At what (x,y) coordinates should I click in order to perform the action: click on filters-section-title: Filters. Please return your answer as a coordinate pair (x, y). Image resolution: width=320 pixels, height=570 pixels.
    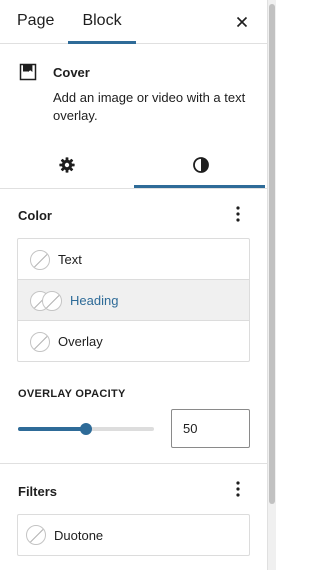
    Looking at the image, I should click on (38, 491).